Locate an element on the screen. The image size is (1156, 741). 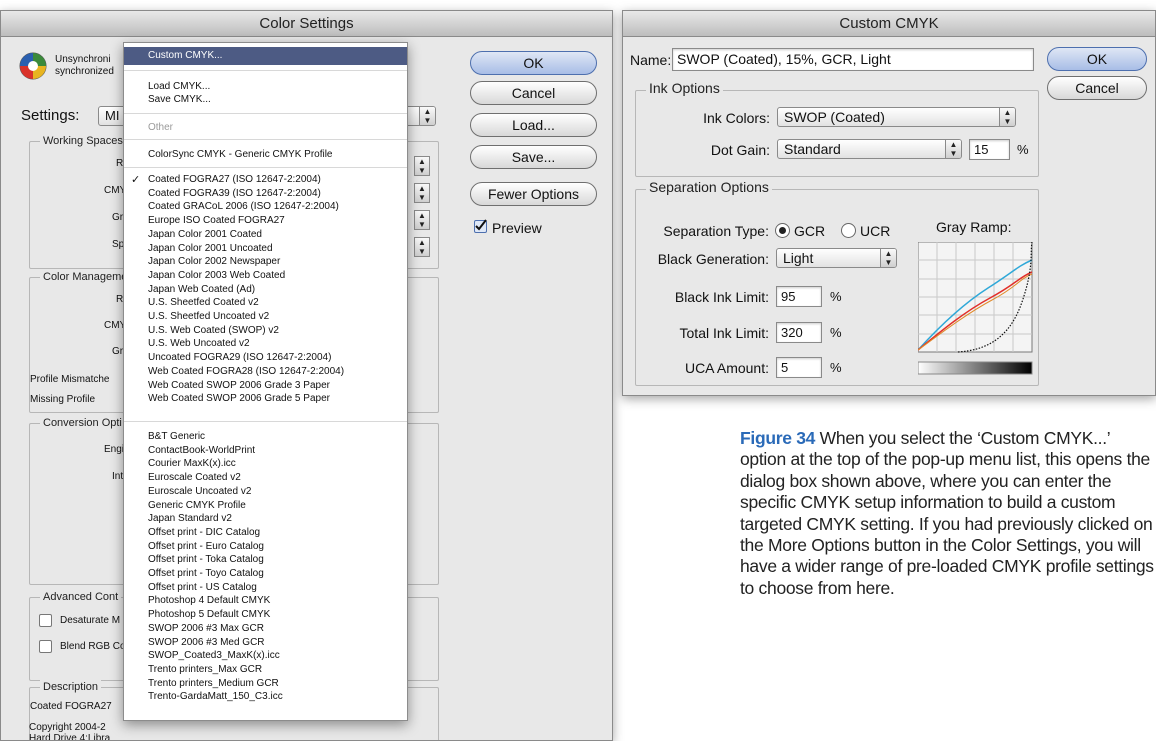
menu-item-profile: Offset print - Euro Catalog is located at coordinates (206, 547).